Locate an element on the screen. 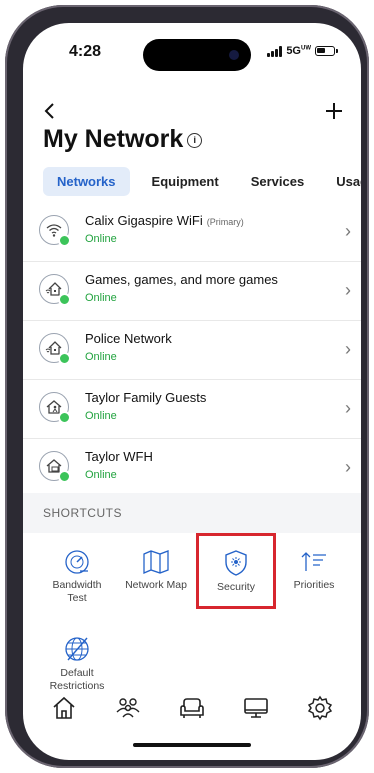 The height and width of the screenshot is (773, 374). speedometer-icon is located at coordinates (77, 562).